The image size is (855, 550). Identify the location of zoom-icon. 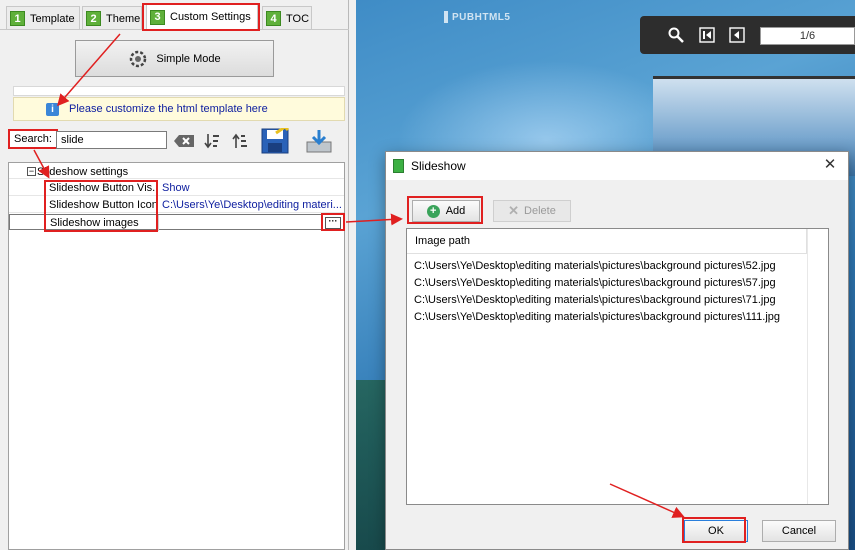
(676, 35).